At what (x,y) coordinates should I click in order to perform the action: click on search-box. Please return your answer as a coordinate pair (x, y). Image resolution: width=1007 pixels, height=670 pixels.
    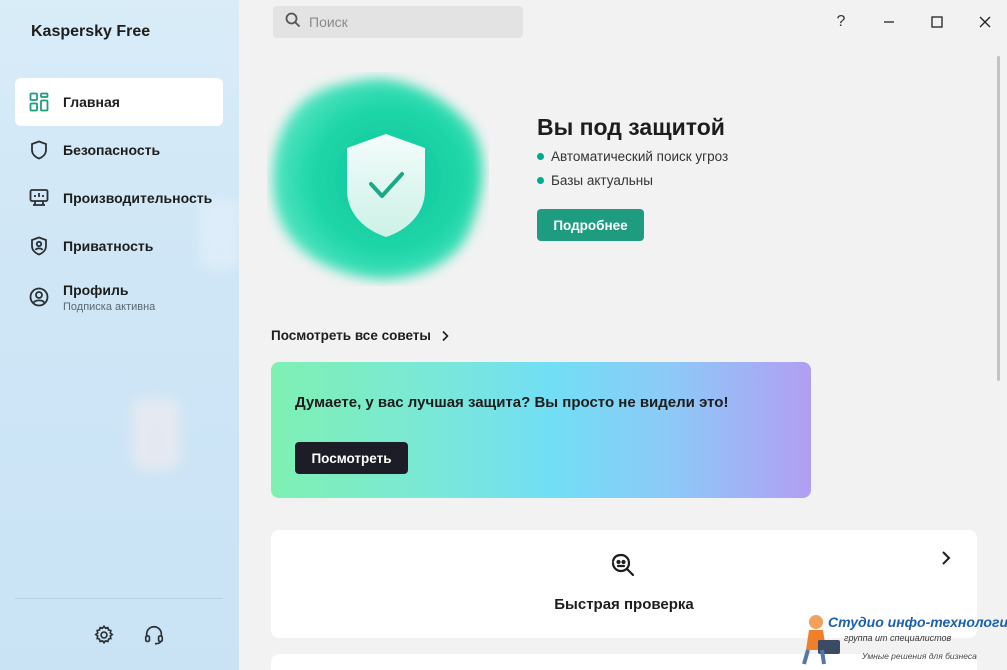
    Looking at the image, I should click on (398, 22).